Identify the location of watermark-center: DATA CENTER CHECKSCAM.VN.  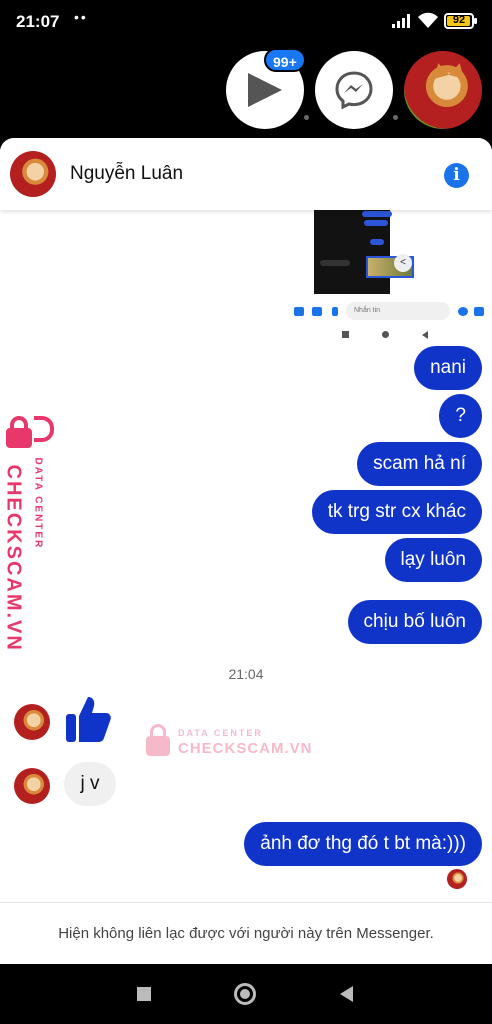
(229, 742).